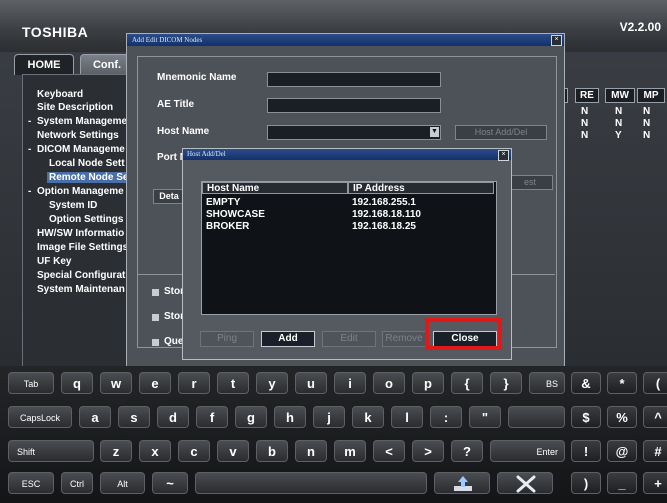  I want to click on key-question: ?, so click(467, 451).